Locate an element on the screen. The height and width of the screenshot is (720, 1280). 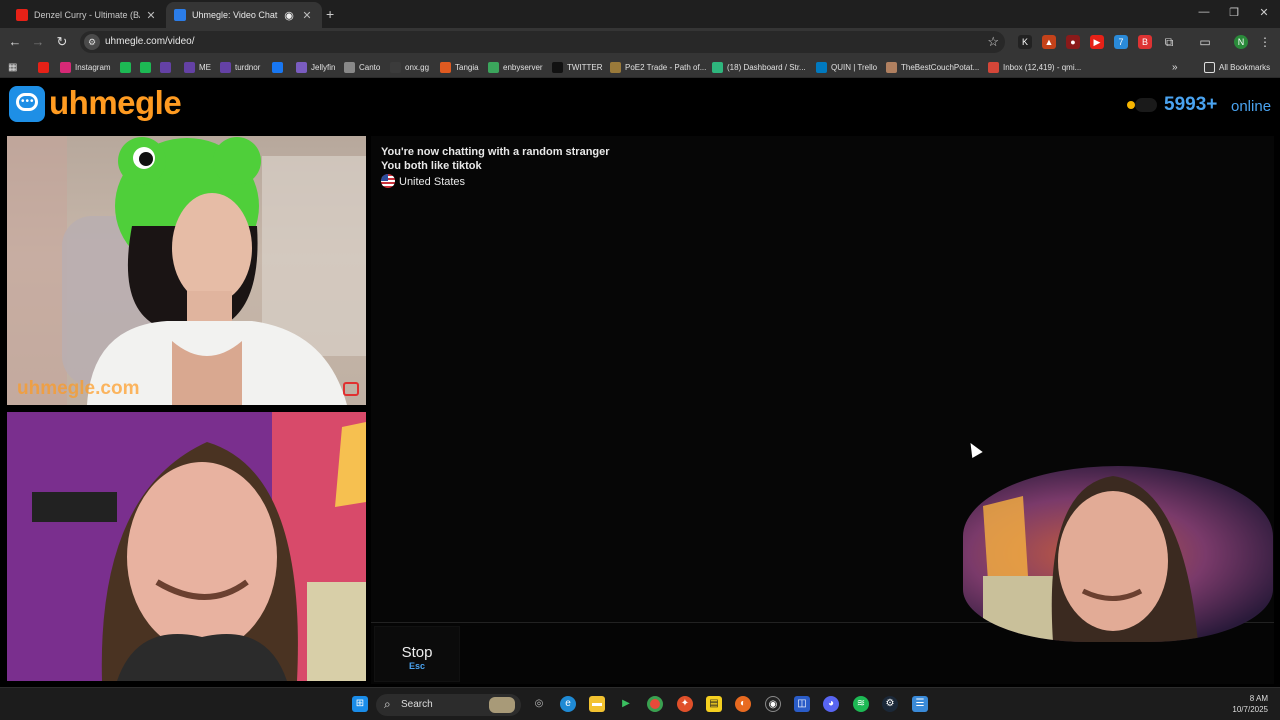
app-blue-icon: ◫ is located at coordinates (802, 704).